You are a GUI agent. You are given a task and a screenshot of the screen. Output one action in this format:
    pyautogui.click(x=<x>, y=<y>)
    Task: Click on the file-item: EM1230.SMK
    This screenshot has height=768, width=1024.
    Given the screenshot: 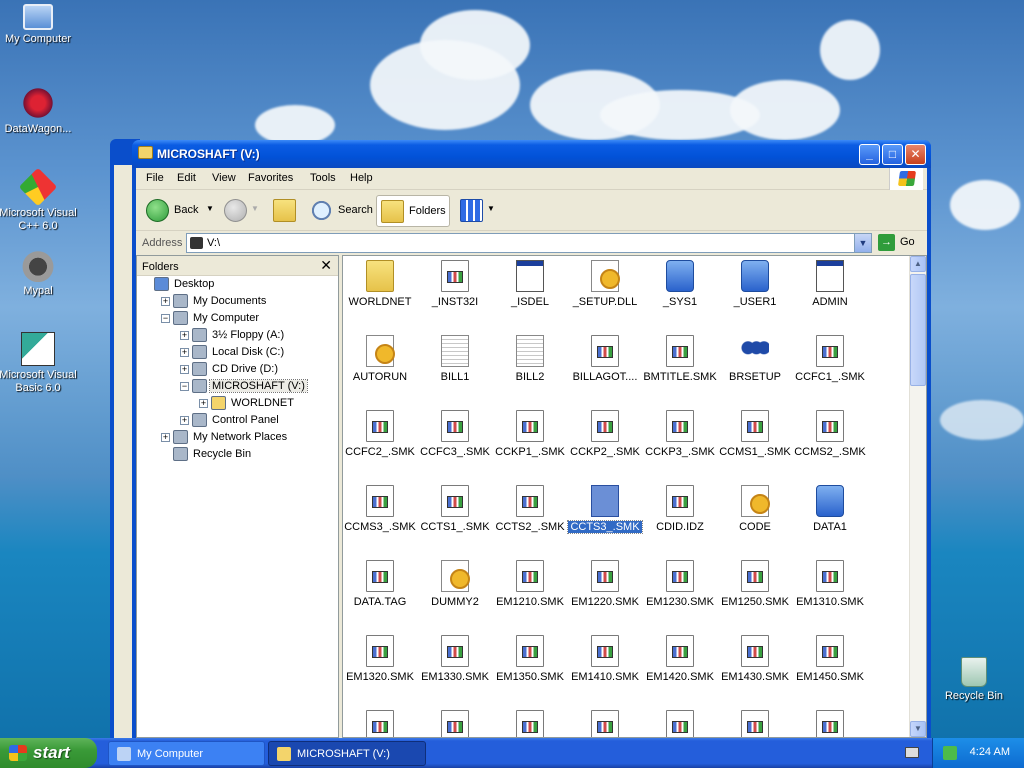 What is the action you would take?
    pyautogui.click(x=680, y=591)
    